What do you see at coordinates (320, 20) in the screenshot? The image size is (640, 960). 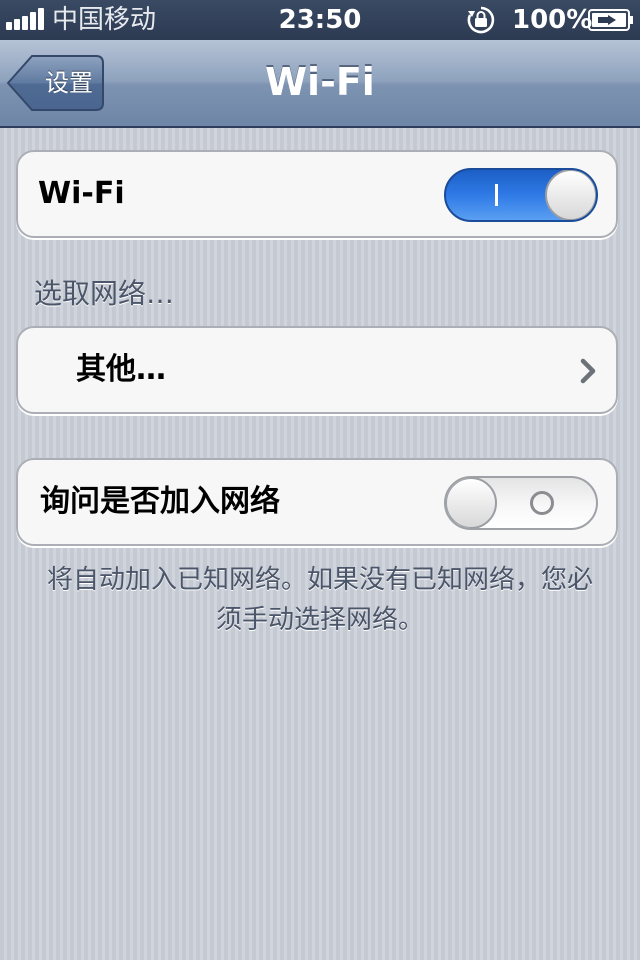 I see `status-bar: 中国移动 23:50 100%` at bounding box center [320, 20].